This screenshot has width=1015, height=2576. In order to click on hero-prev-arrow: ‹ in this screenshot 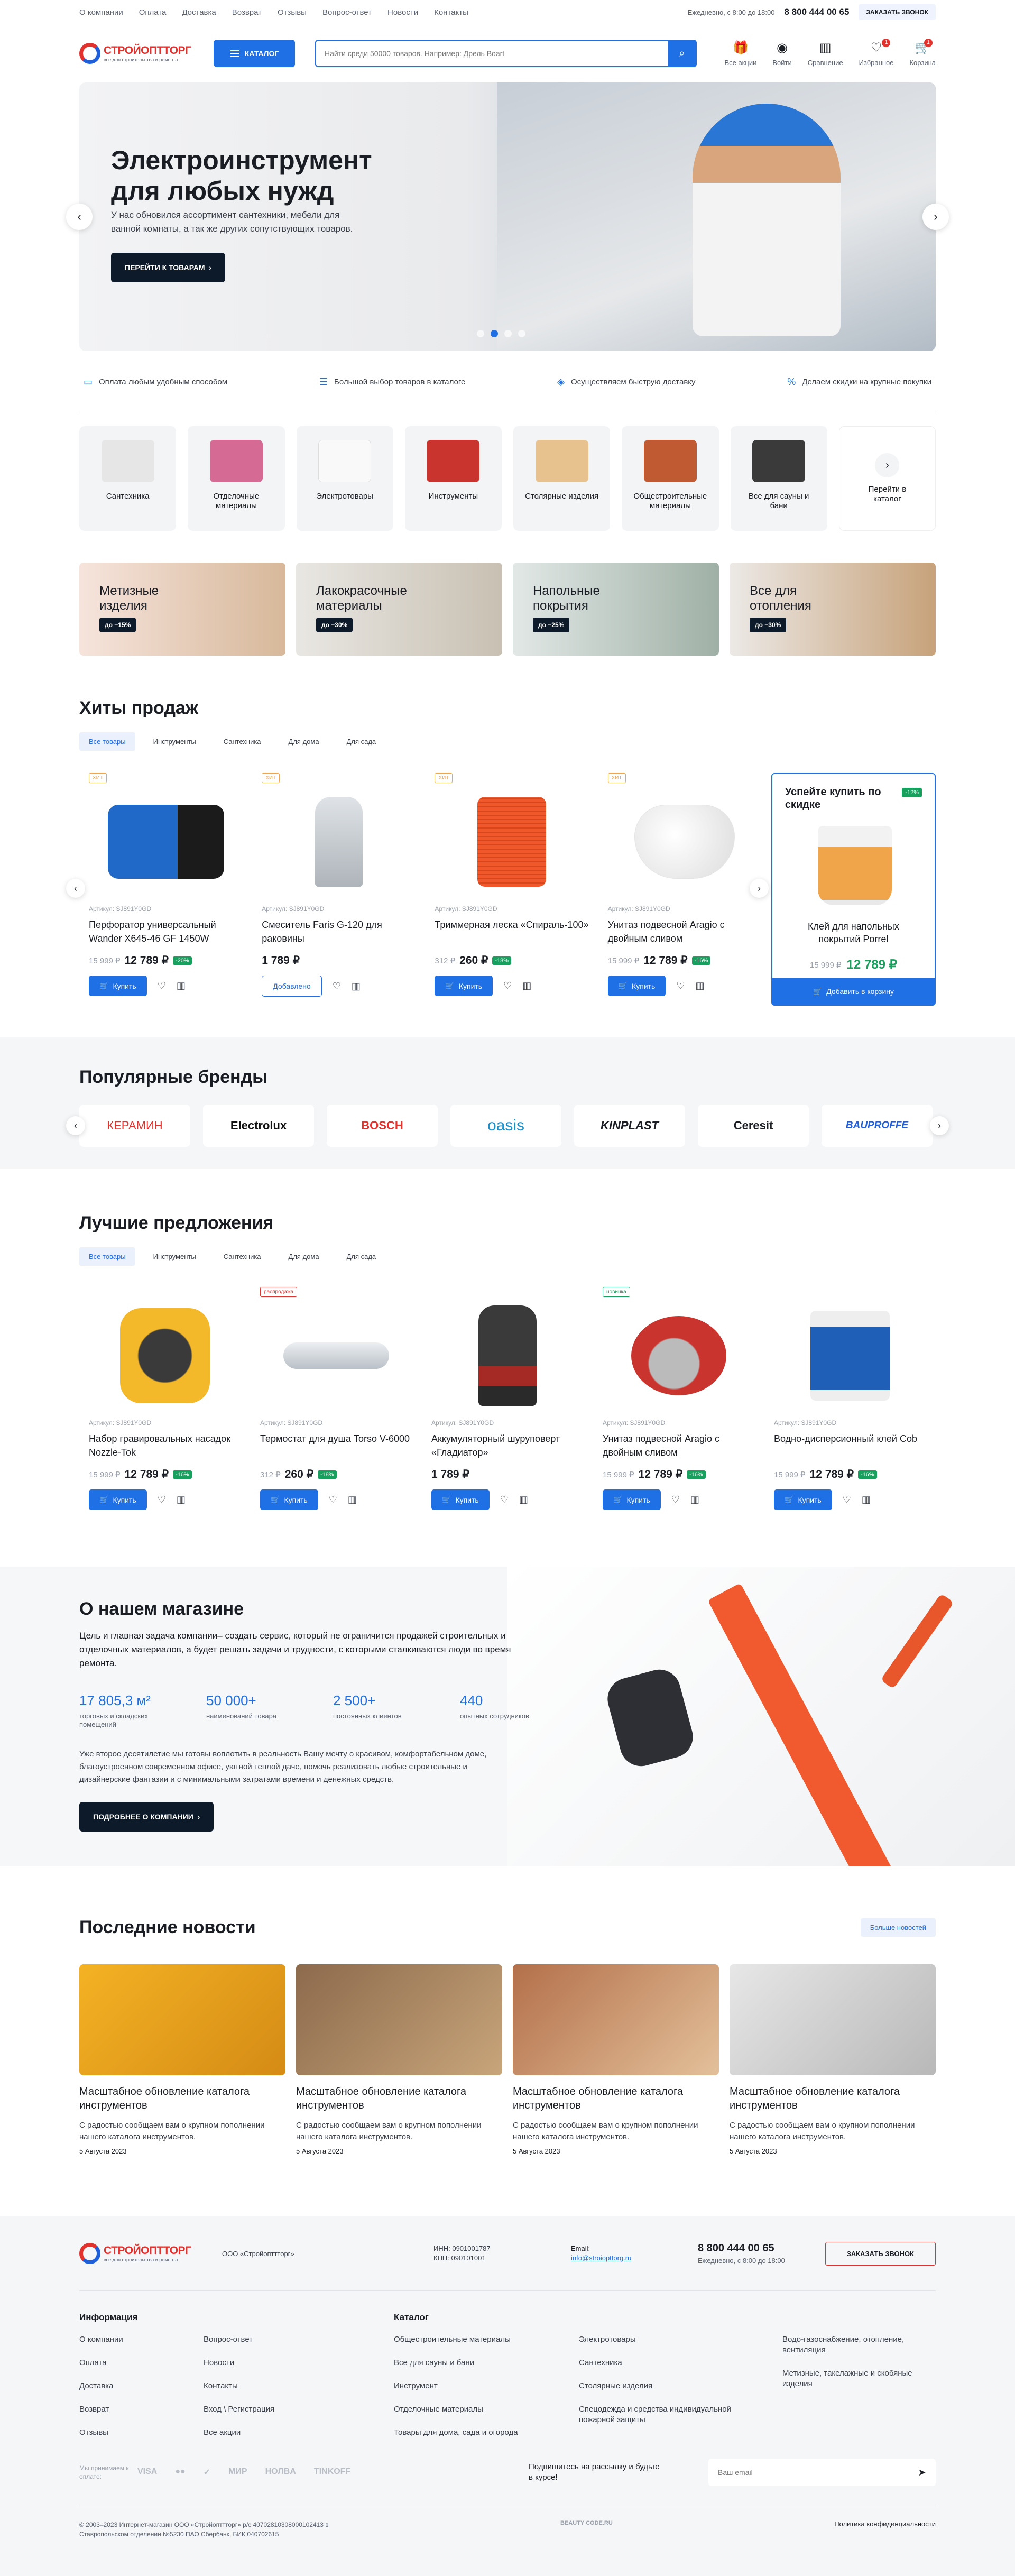, I will do `click(79, 217)`.